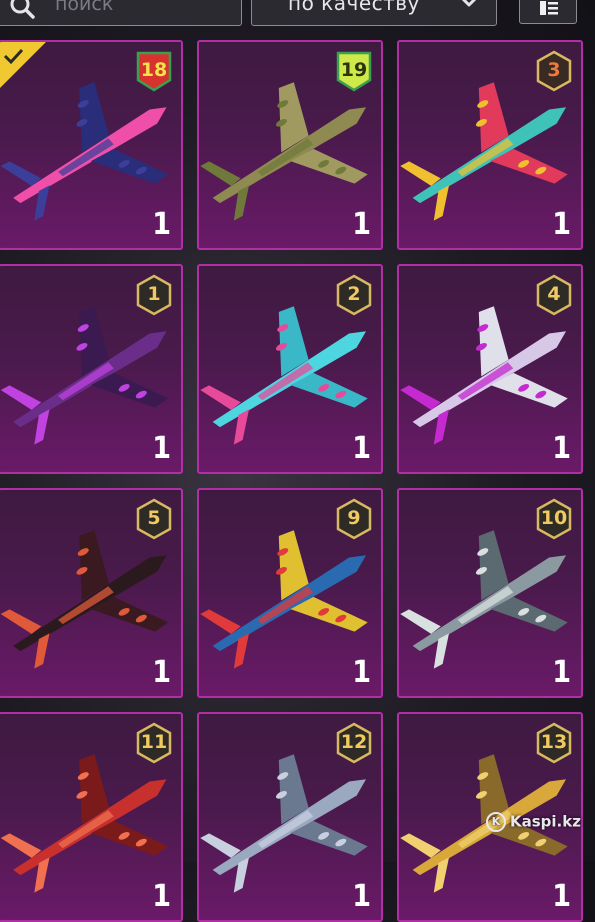 This screenshot has height=922, width=595. Describe the element at coordinates (84, 7) in the screenshot. I see `search-placeholder: поиск` at that location.